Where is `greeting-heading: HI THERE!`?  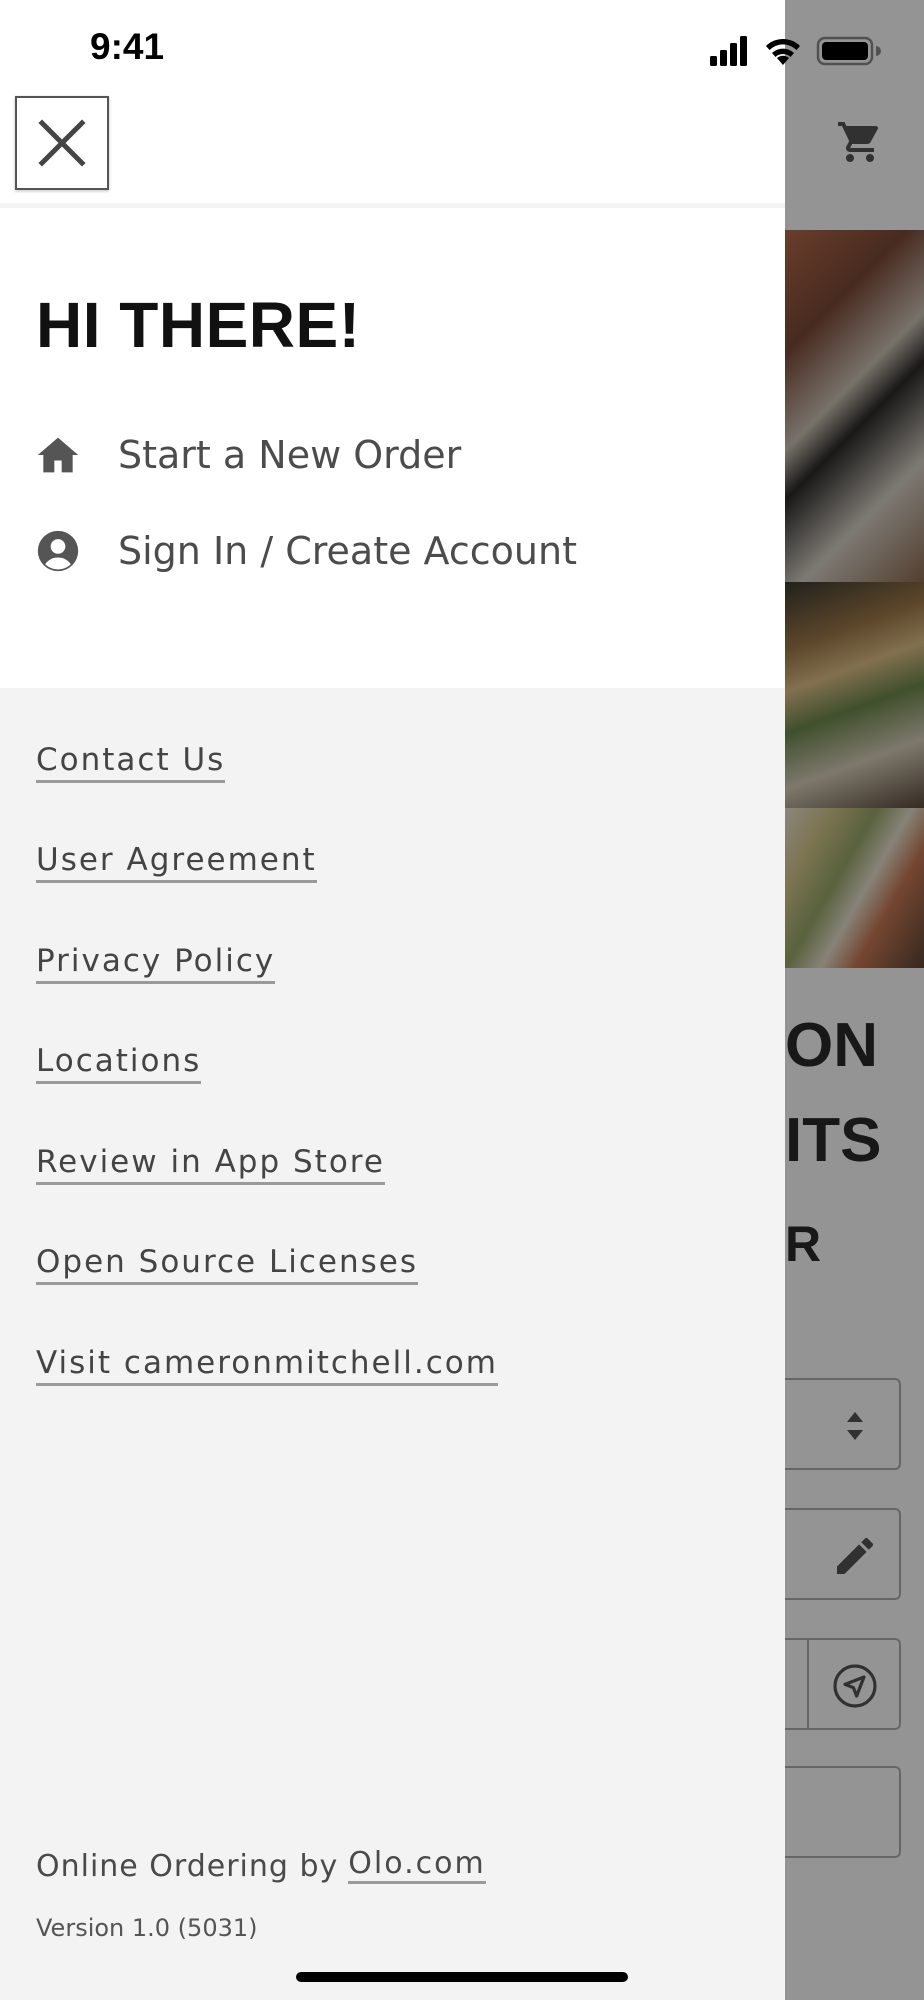
greeting-heading: HI THERE! is located at coordinates (198, 325).